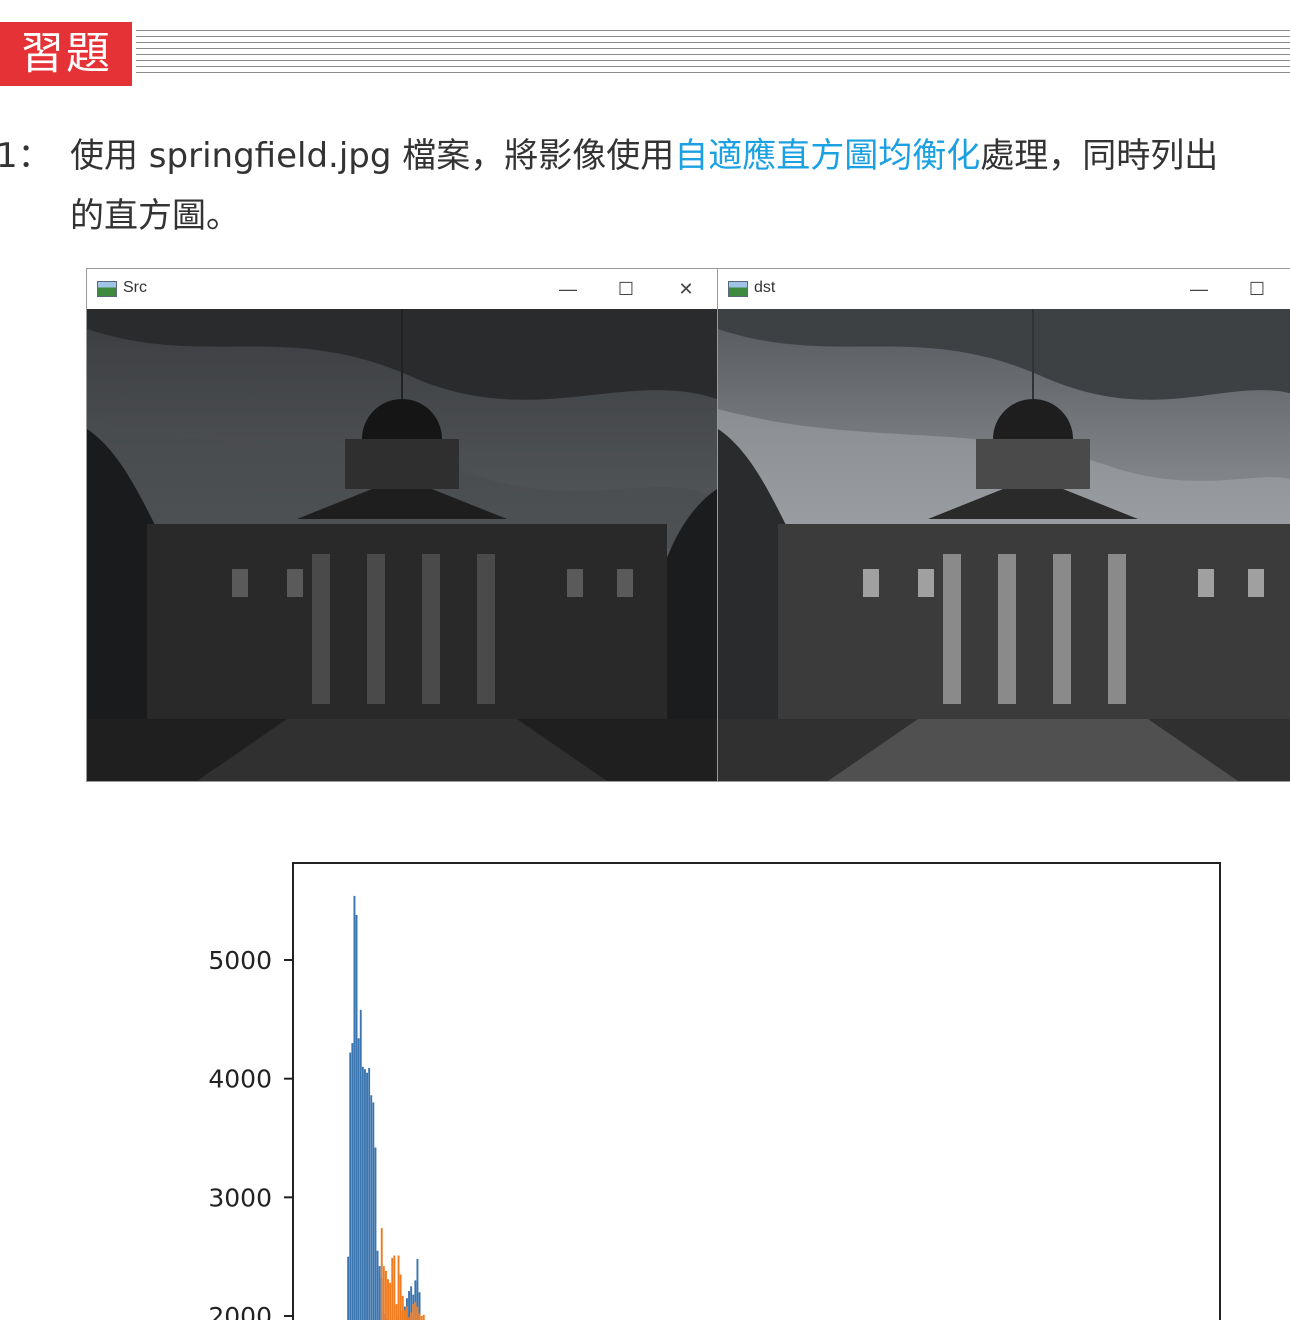 The width and height of the screenshot is (1290, 1320). What do you see at coordinates (1099, 156) in the screenshot?
I see `exercise-text-post: 處理，同時列出` at bounding box center [1099, 156].